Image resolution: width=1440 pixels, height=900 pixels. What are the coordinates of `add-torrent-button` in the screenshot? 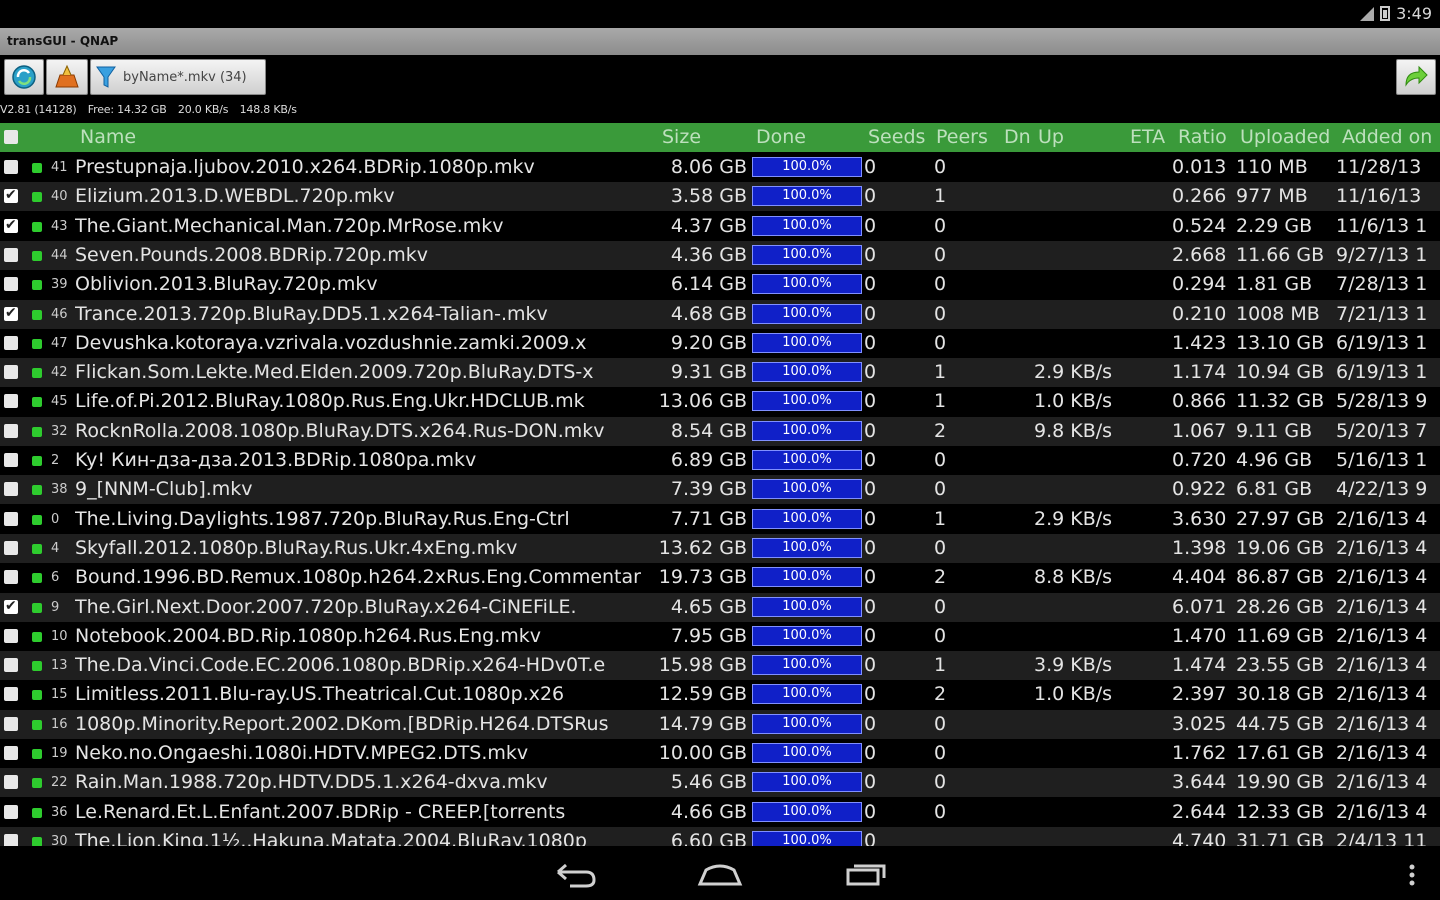 It's located at (67, 77).